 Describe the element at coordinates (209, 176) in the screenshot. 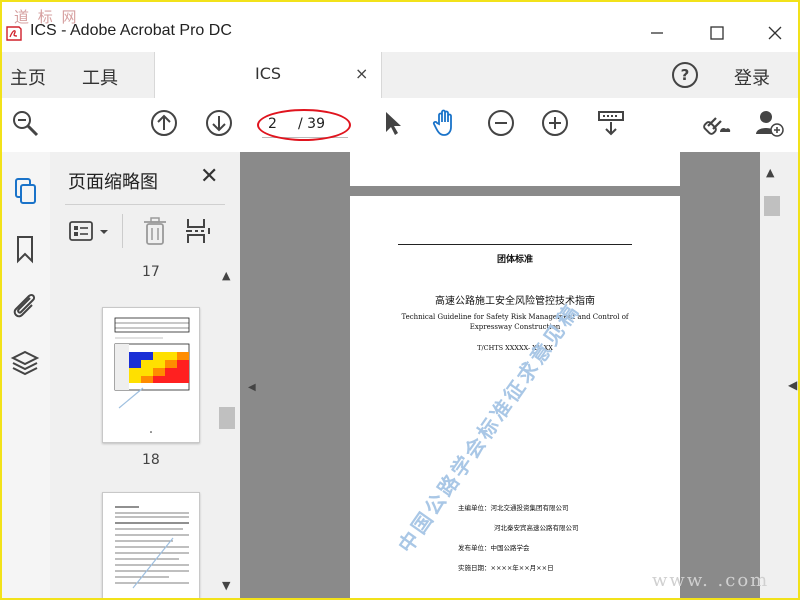

I see `panel-close-button: ✕` at that location.